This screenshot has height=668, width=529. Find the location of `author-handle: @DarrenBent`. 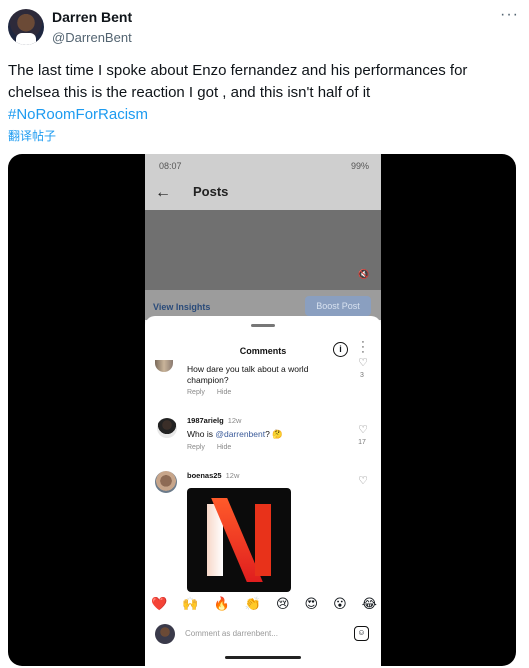

author-handle: @DarrenBent is located at coordinates (92, 37).